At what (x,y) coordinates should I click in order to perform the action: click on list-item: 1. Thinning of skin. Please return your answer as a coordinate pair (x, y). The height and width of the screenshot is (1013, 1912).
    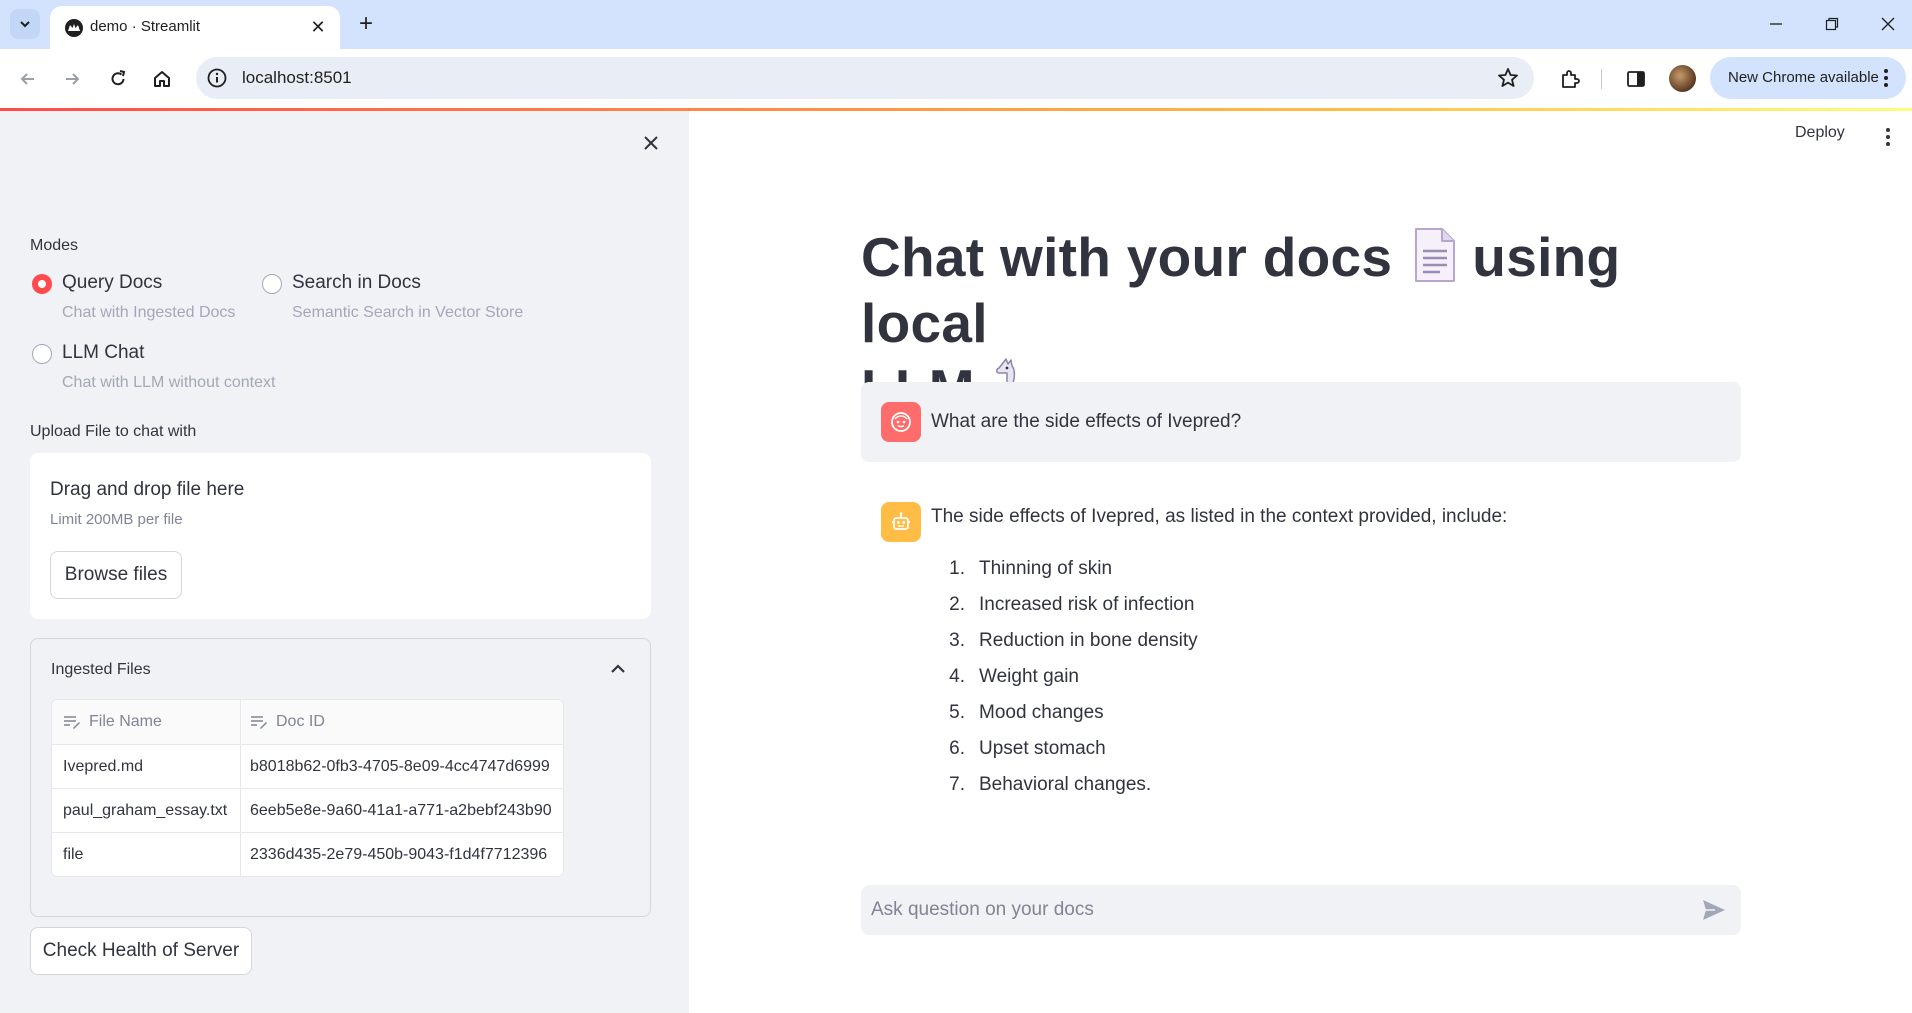
    Looking at the image, I should click on (1067, 576).